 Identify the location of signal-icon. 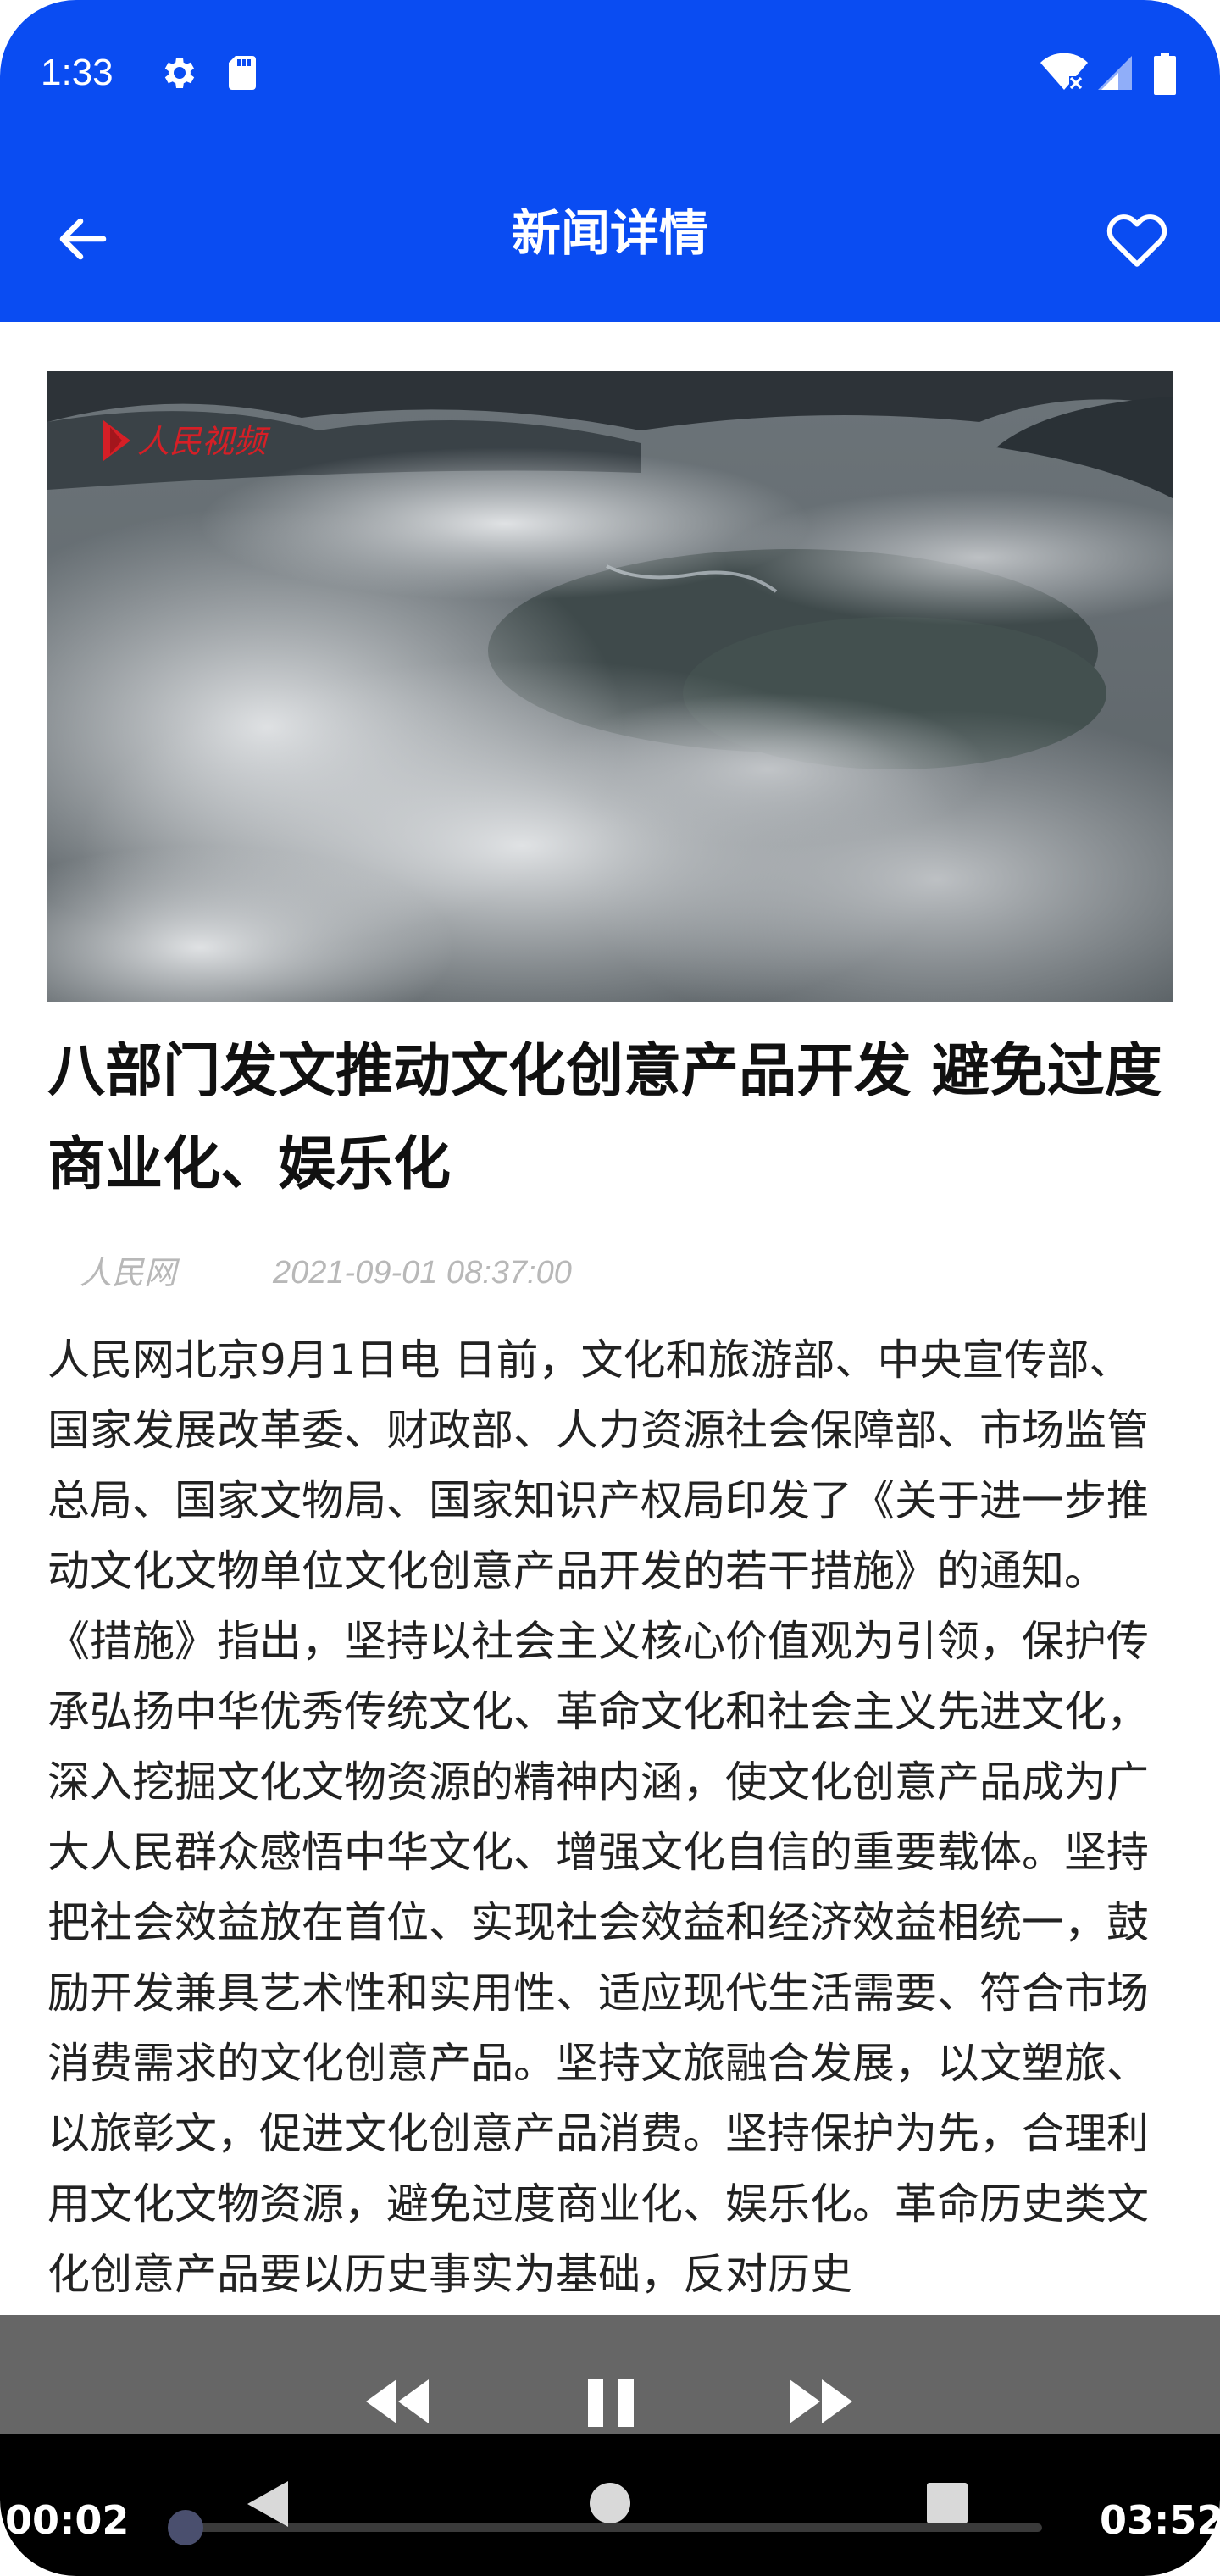
(1113, 75).